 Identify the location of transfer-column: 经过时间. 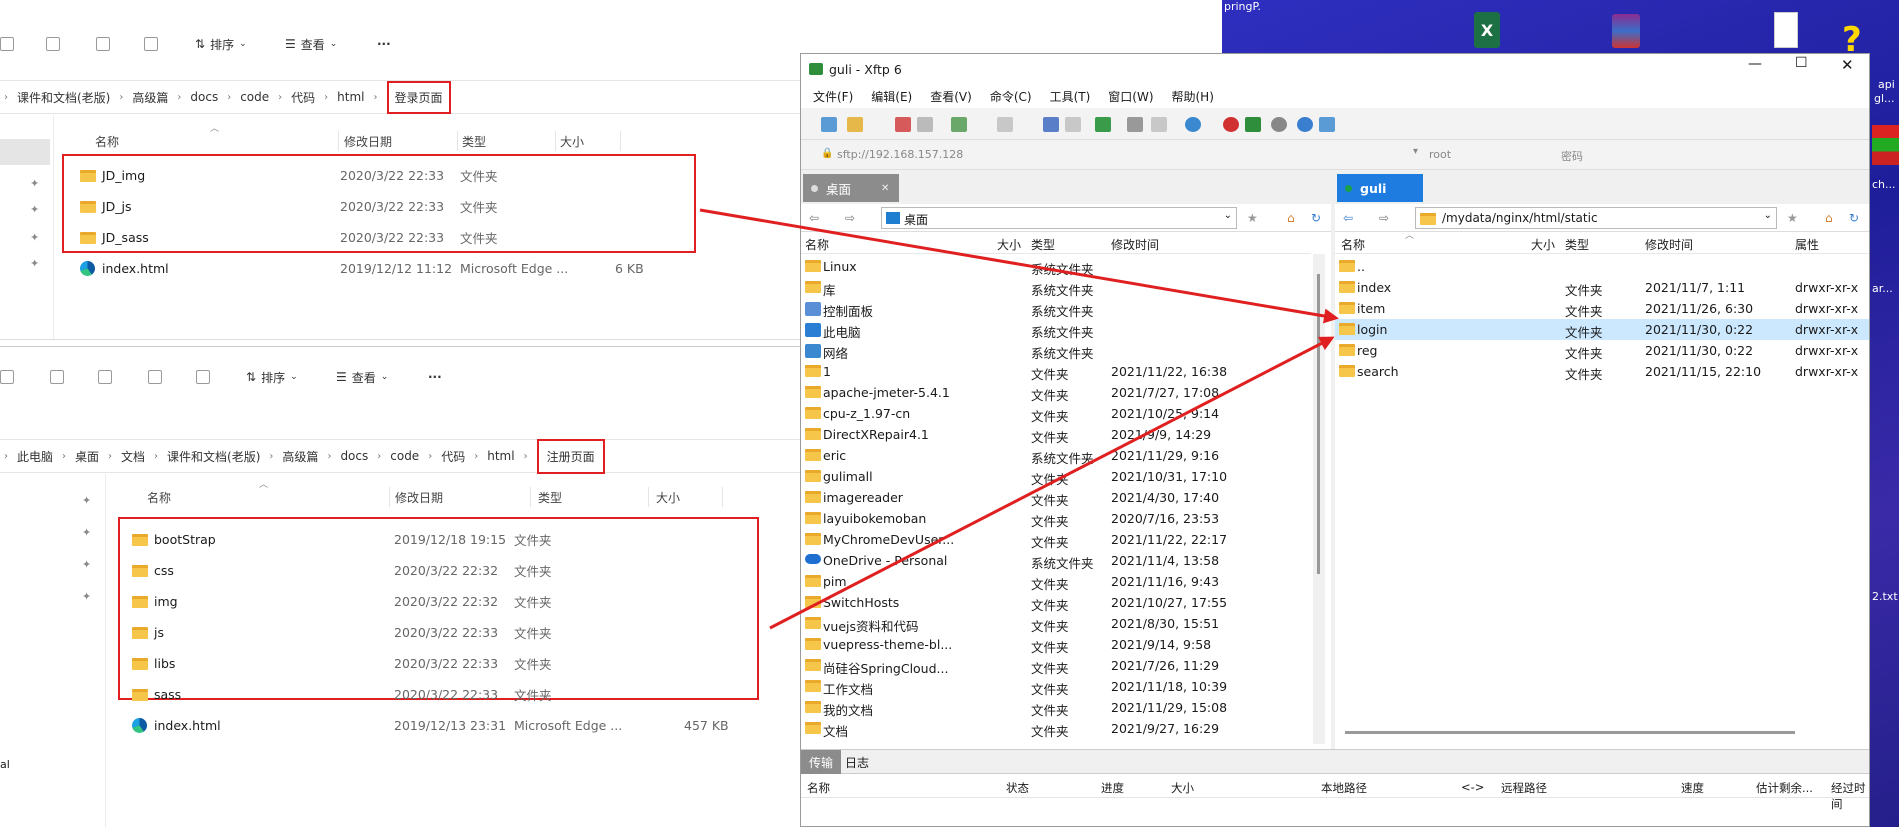
(1850, 796).